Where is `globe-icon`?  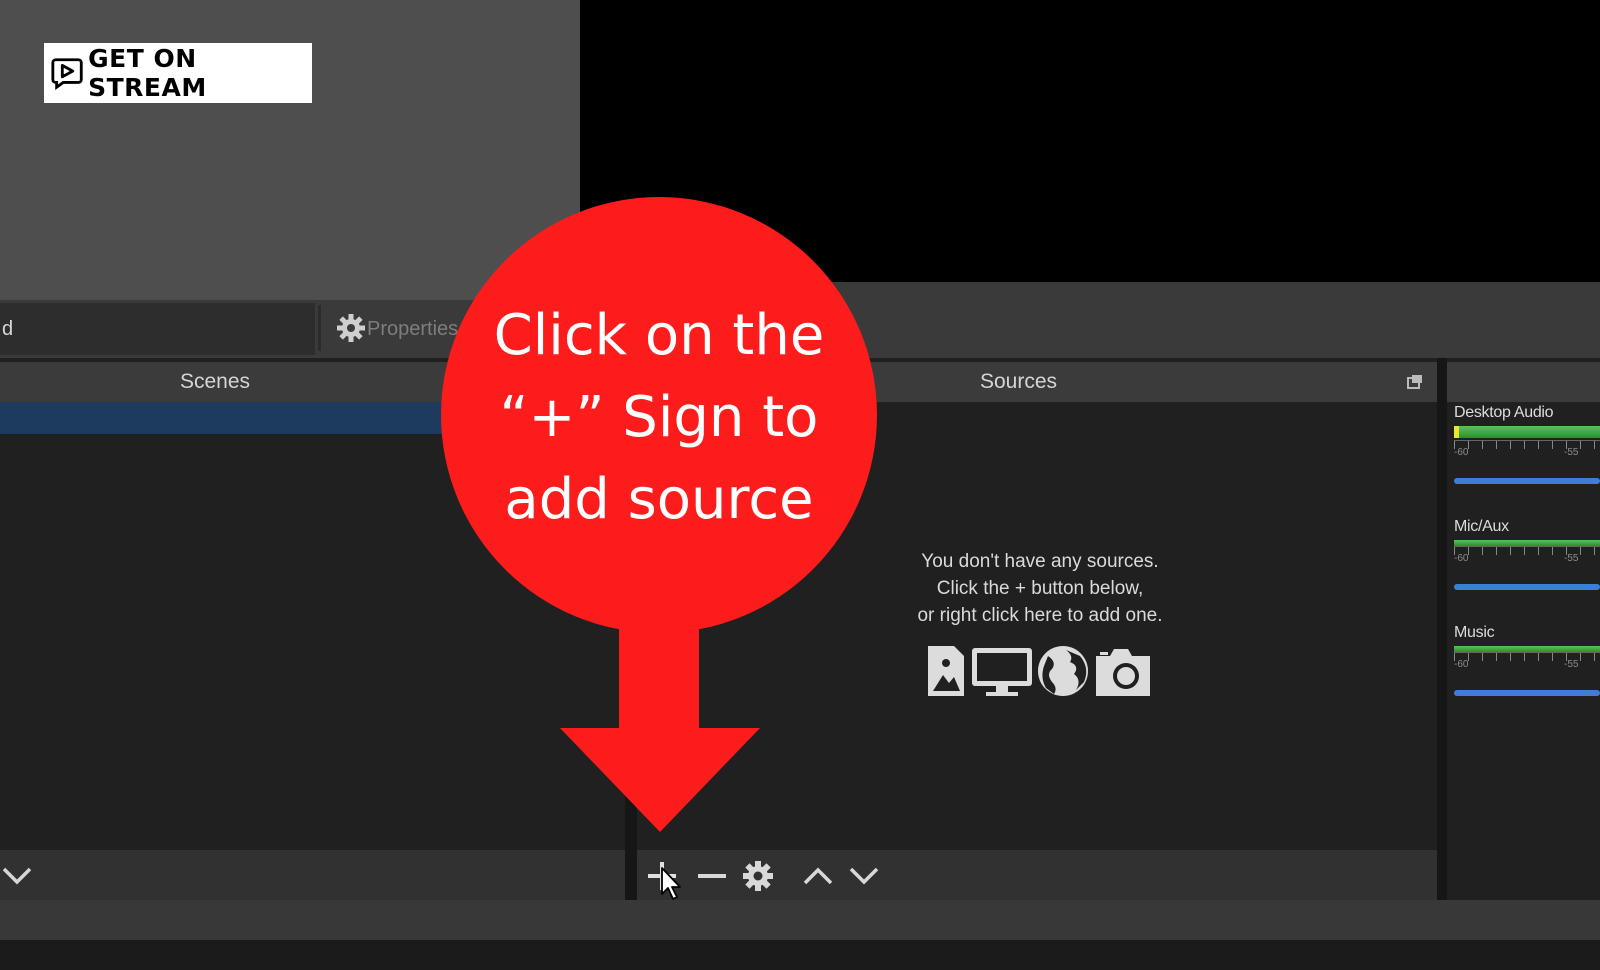
globe-icon is located at coordinates (1063, 671).